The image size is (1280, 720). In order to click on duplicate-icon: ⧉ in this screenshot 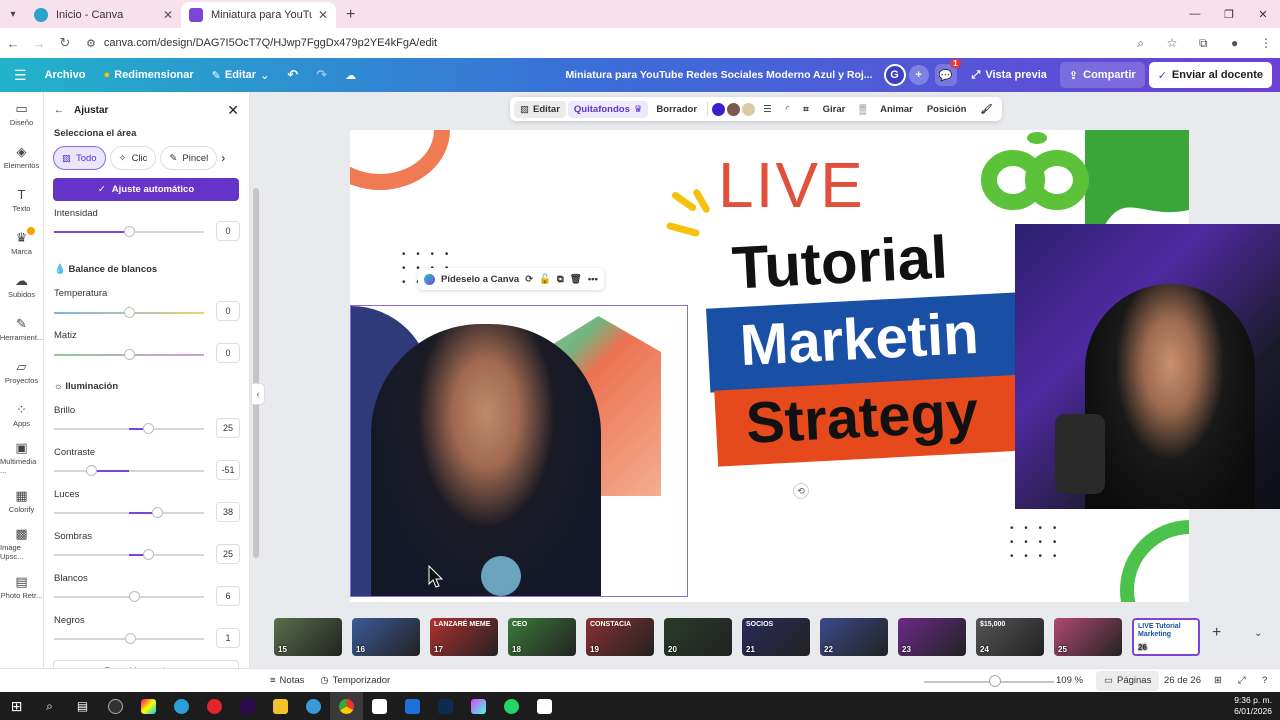, I will do `click(560, 279)`.